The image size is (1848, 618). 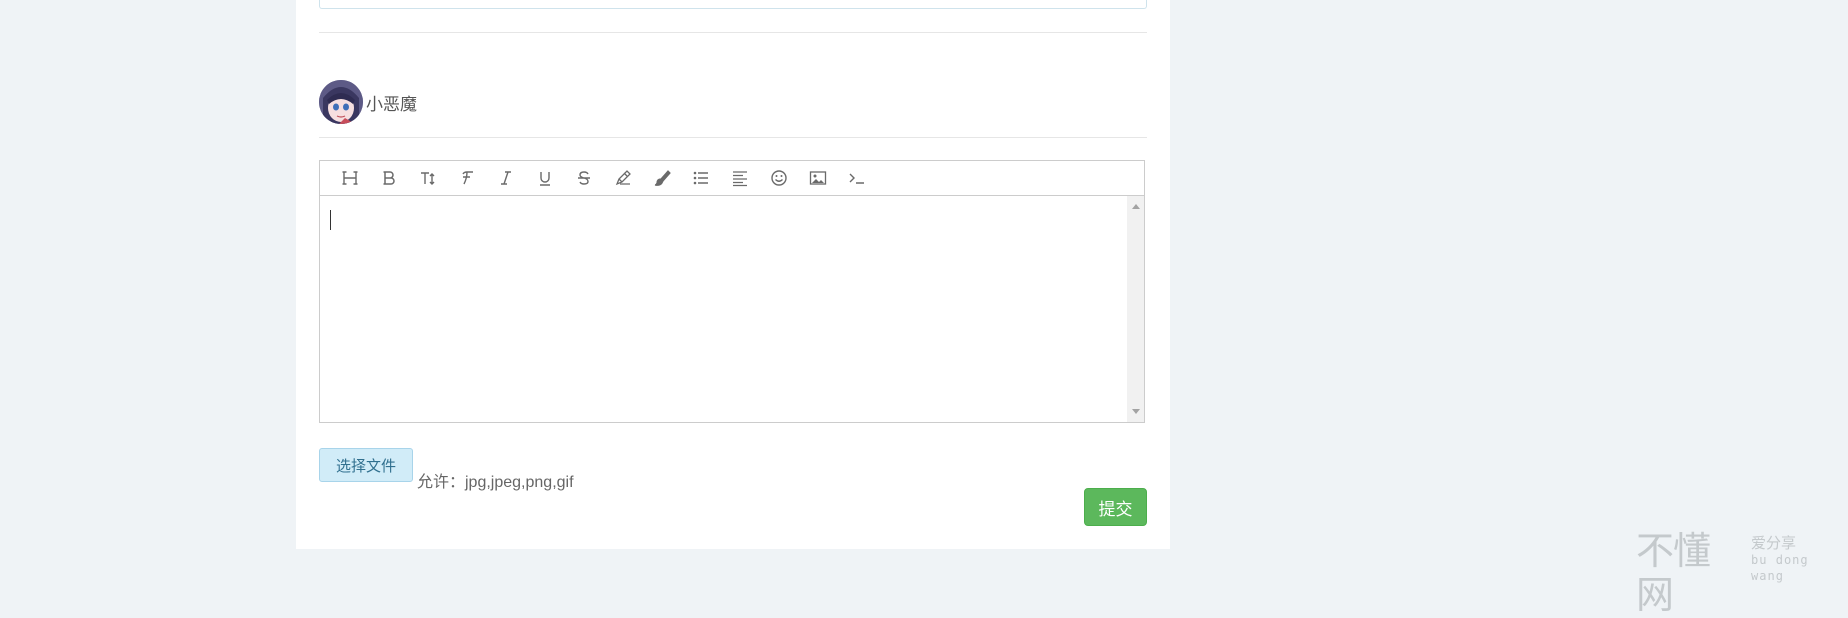 I want to click on image-icon, so click(x=817, y=178).